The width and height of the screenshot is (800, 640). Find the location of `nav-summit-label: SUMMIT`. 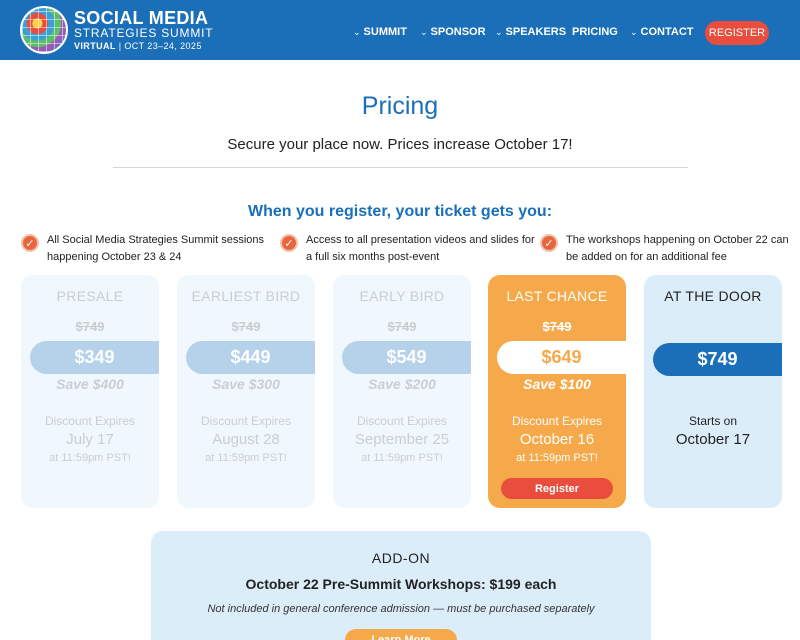

nav-summit-label: SUMMIT is located at coordinates (385, 32).